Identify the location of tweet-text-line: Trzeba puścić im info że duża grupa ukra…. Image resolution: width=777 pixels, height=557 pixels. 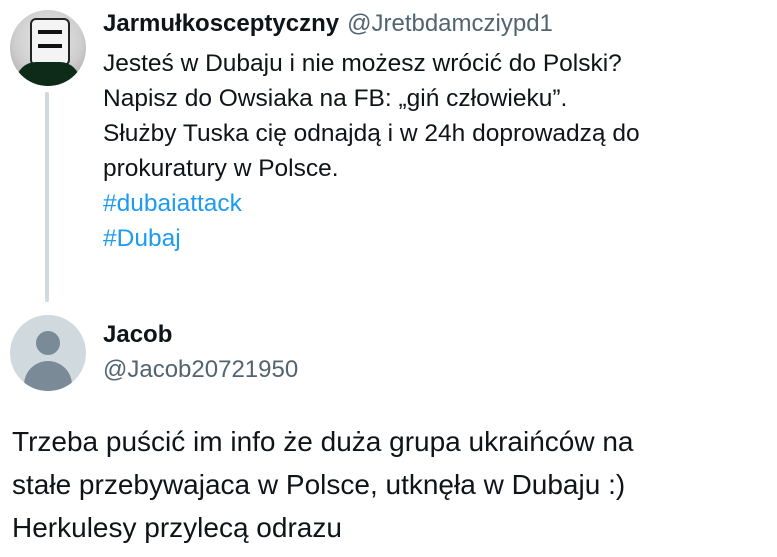
(323, 441).